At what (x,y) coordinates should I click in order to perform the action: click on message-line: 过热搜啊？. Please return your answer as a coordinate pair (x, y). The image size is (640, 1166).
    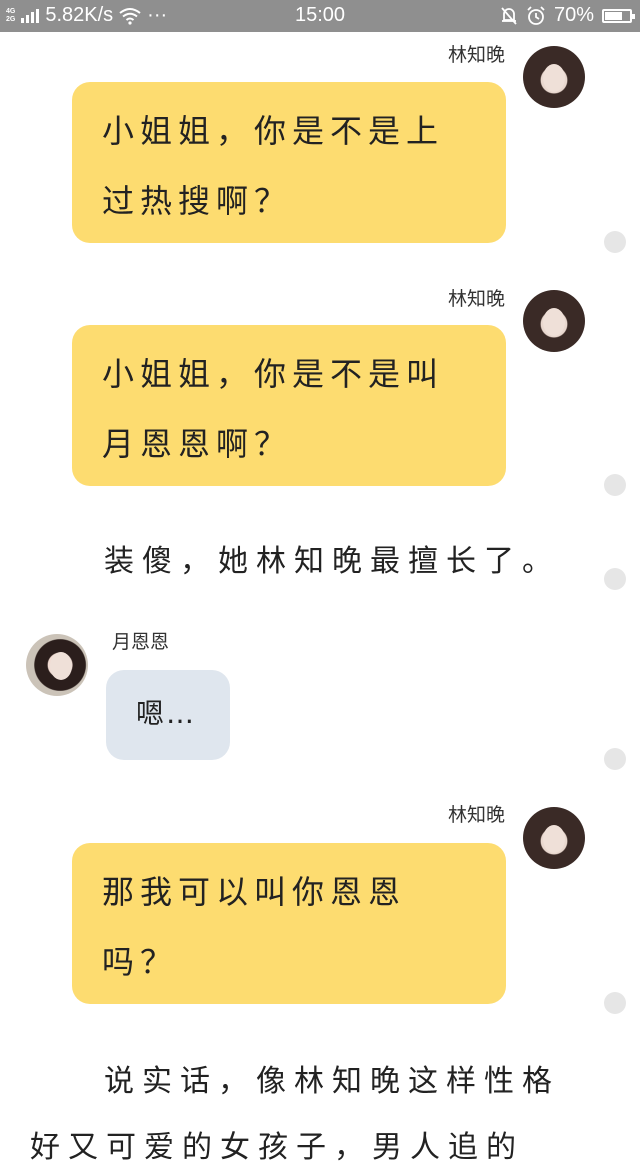
    Looking at the image, I should click on (197, 201).